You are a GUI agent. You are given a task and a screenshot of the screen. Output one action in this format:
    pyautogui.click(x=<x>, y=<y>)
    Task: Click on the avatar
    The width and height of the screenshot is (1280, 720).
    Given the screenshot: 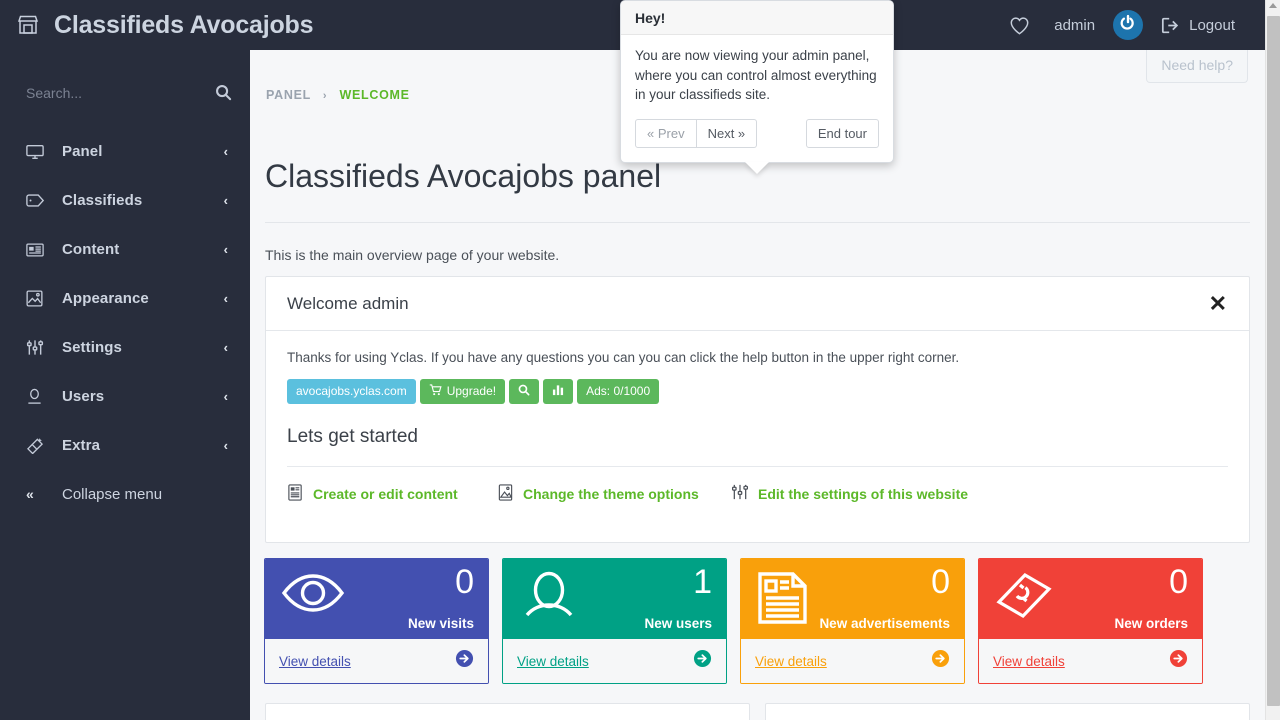 What is the action you would take?
    pyautogui.click(x=1128, y=25)
    